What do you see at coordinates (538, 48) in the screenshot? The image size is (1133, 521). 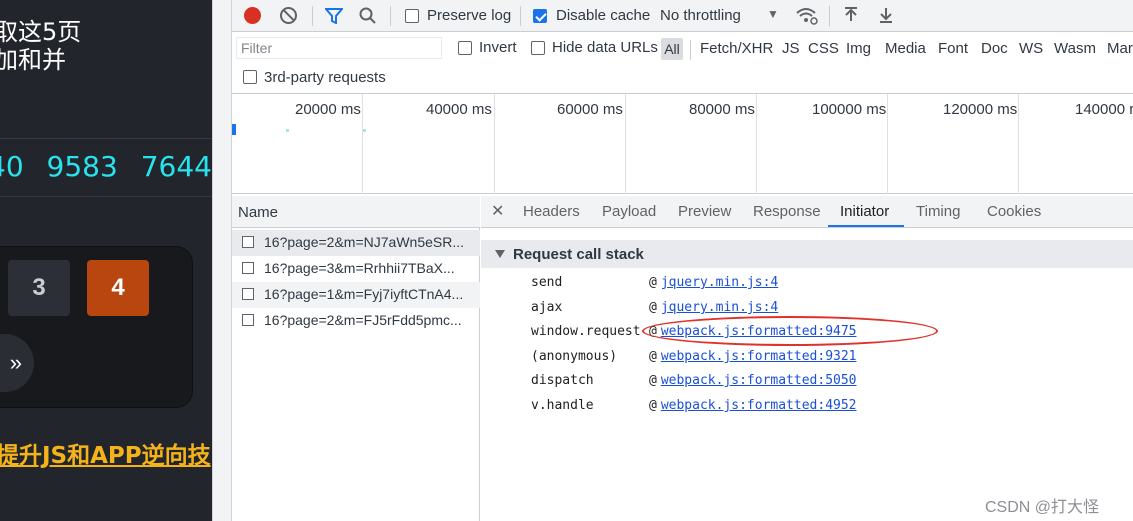 I see `hide-data-urls-checkbox` at bounding box center [538, 48].